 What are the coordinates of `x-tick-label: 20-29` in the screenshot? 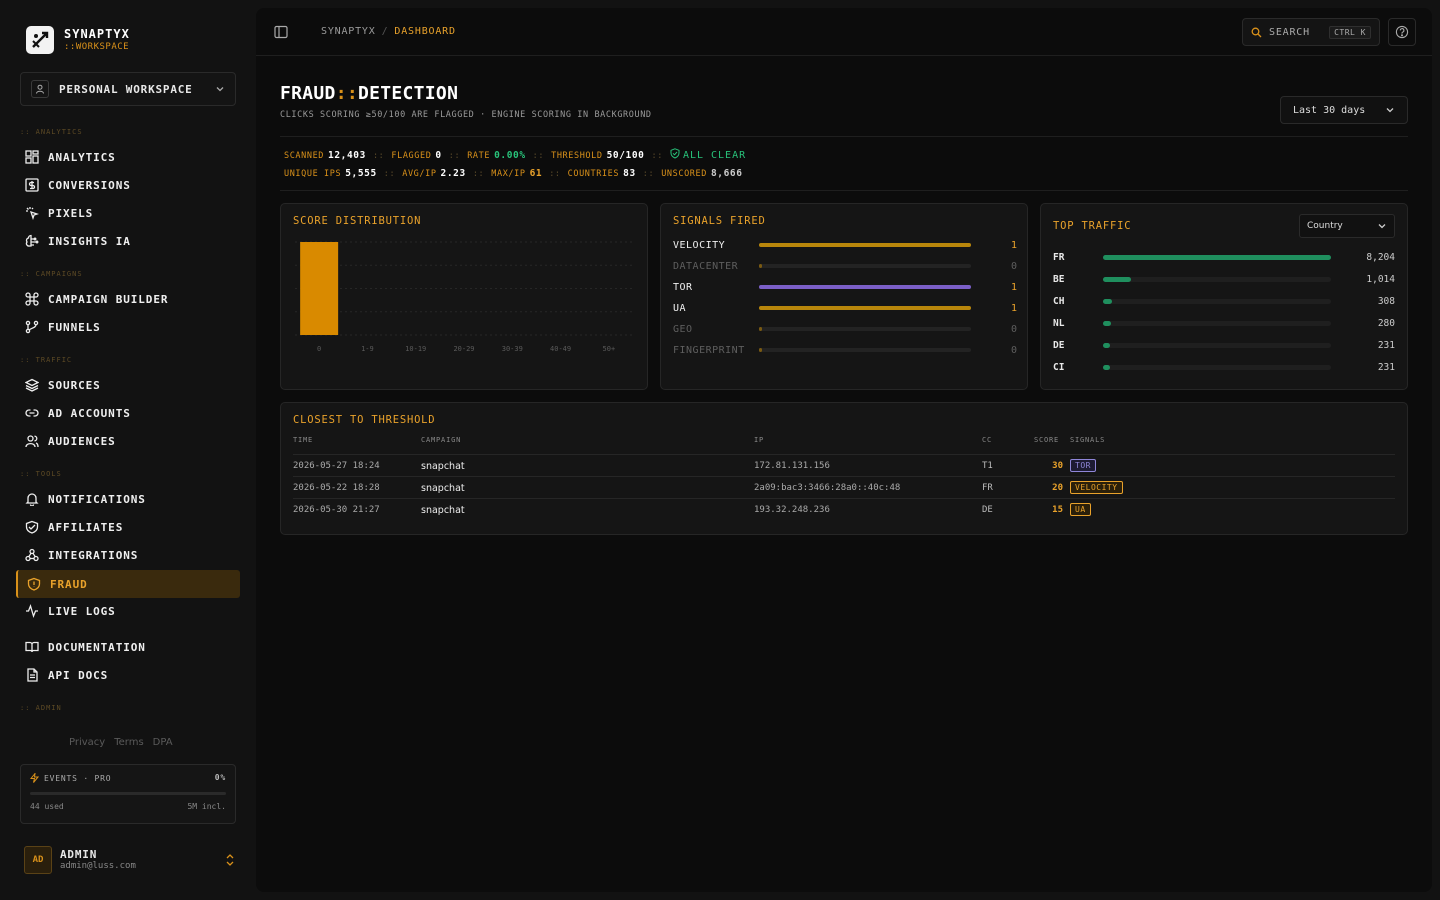 It's located at (463, 349).